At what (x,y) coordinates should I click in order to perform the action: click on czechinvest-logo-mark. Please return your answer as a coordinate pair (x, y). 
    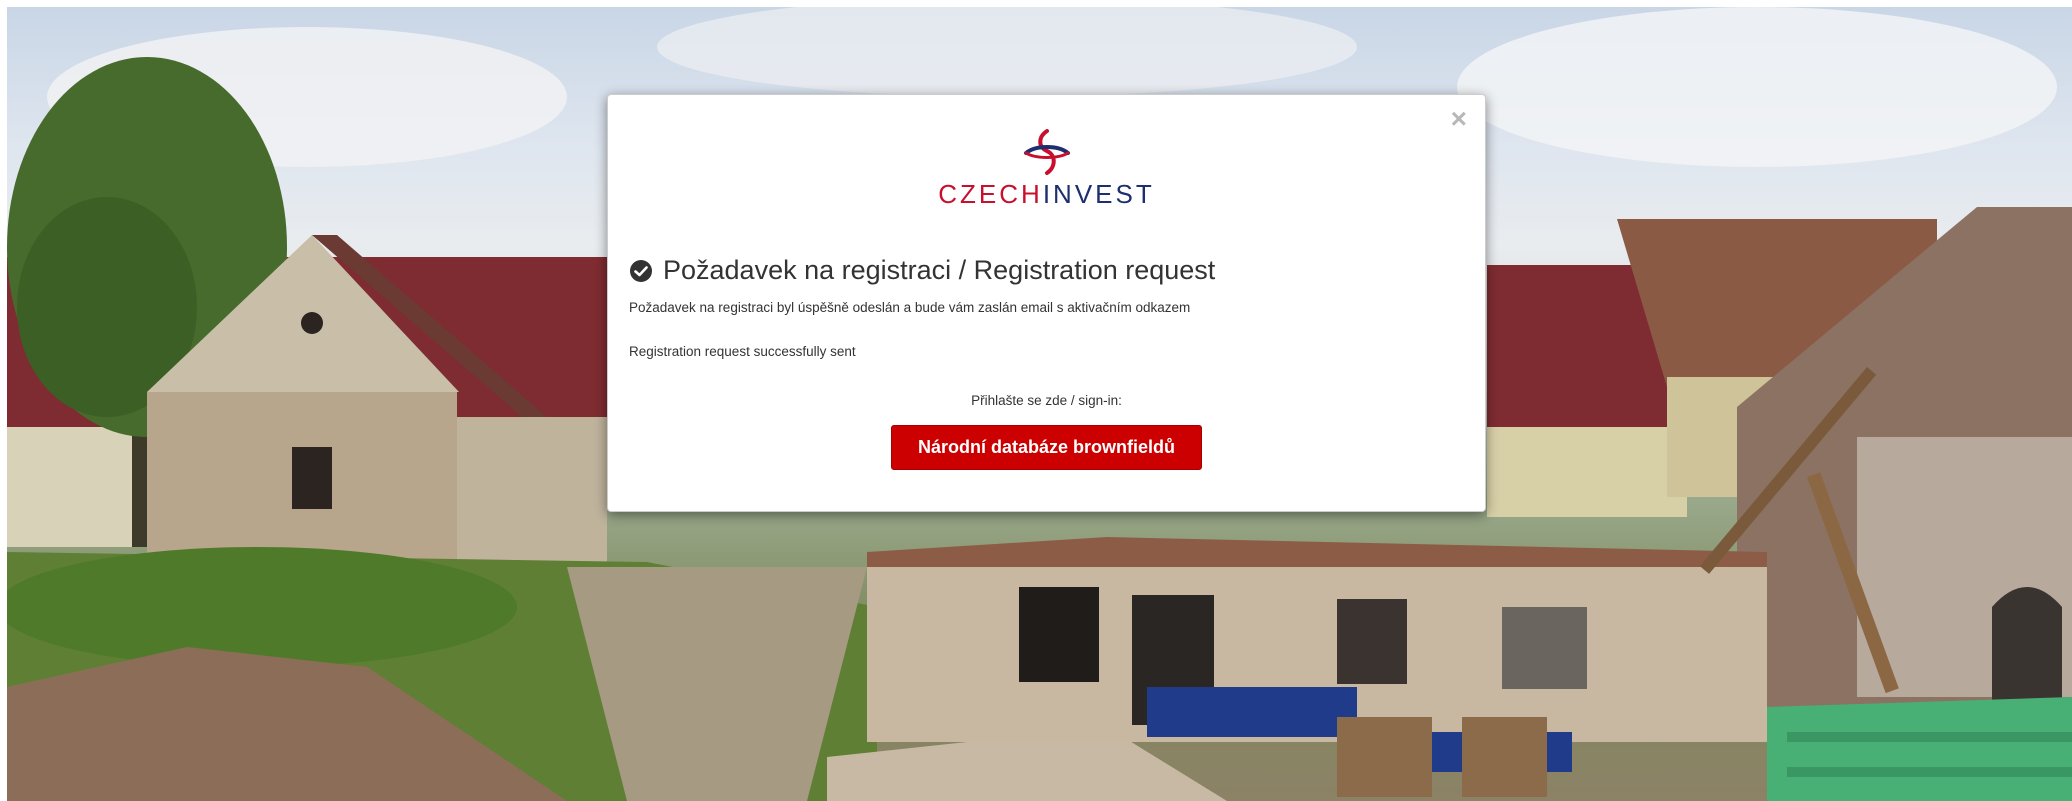
    Looking at the image, I should click on (1046, 152).